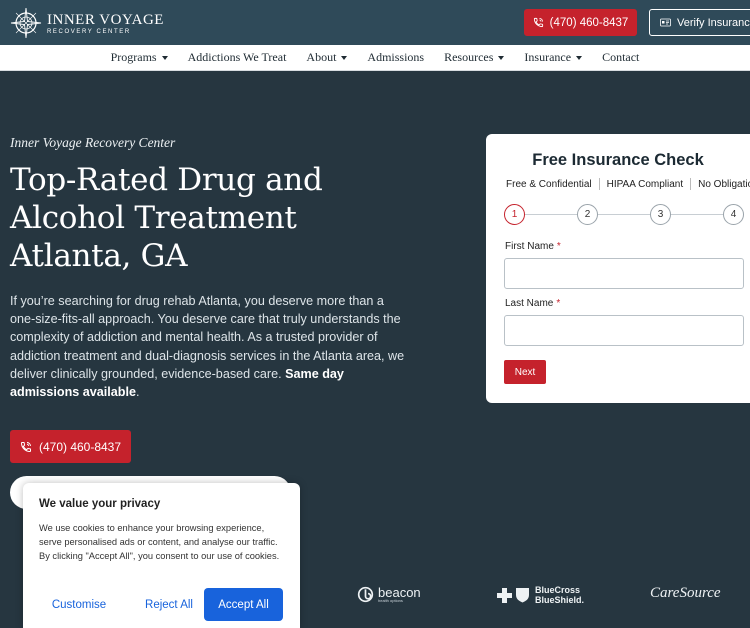 Image resolution: width=750 pixels, height=628 pixels. I want to click on badge-free-confidential: Free & Confidential, so click(549, 184).